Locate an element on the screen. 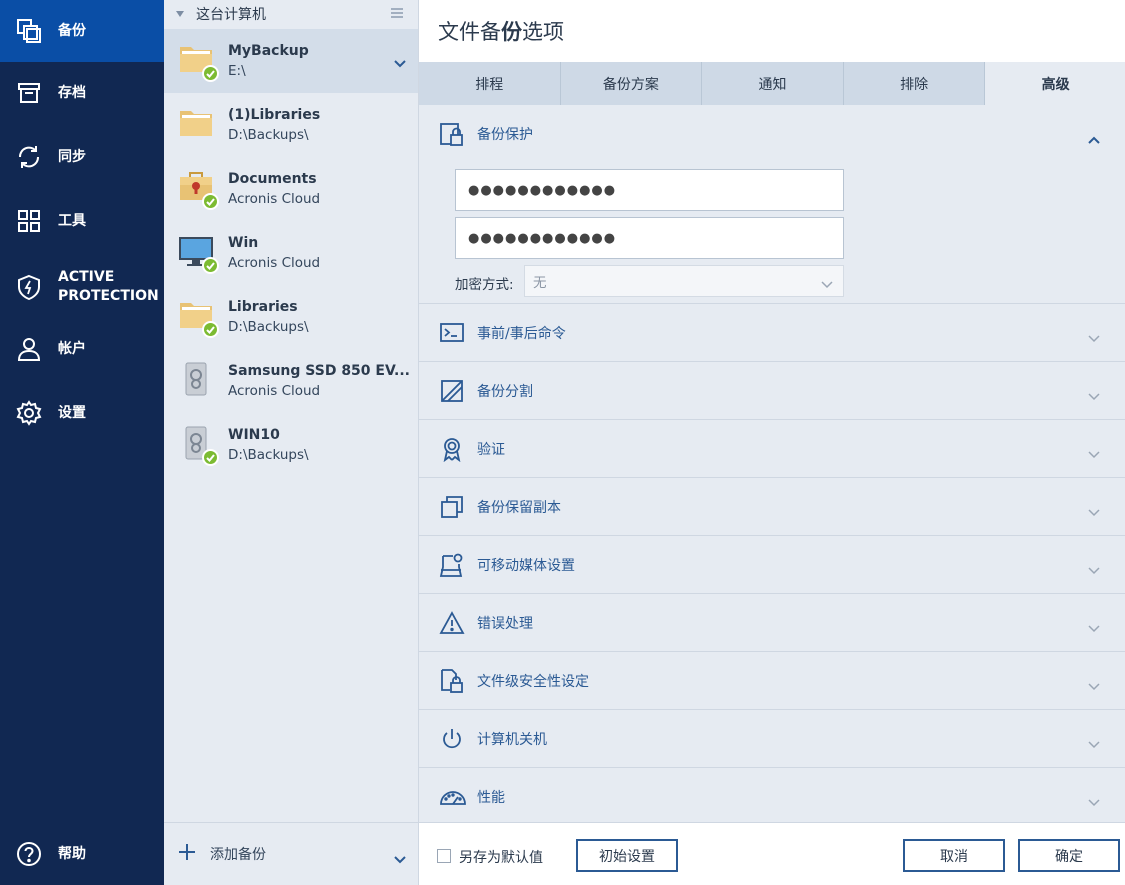  nav-item-sync: 同步 is located at coordinates (82, 157).